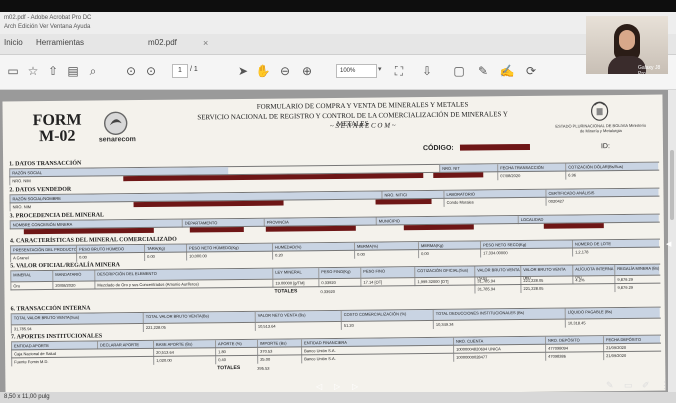 The width and height of the screenshot is (676, 403). What do you see at coordinates (380, 69) in the screenshot?
I see `zoom-dropdown-icon: ▾` at bounding box center [380, 69].